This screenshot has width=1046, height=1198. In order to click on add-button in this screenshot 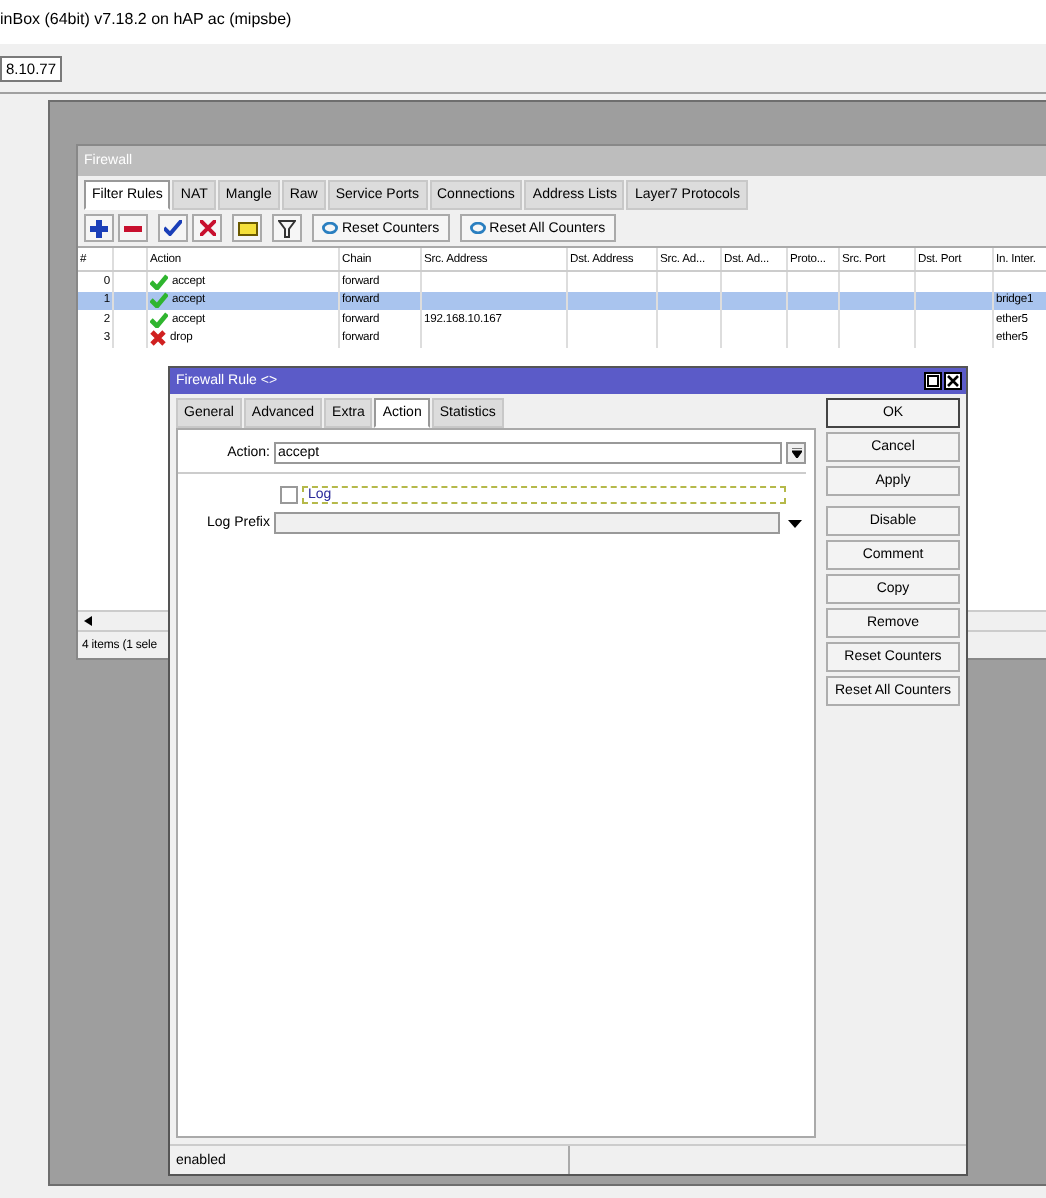, I will do `click(99, 228)`.